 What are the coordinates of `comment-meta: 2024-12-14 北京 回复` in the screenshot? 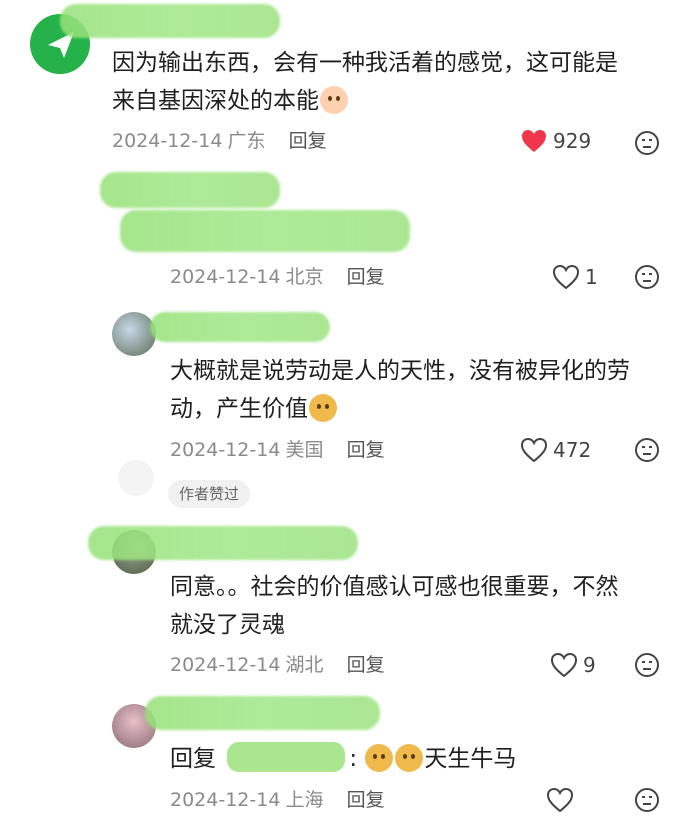 It's located at (277, 277).